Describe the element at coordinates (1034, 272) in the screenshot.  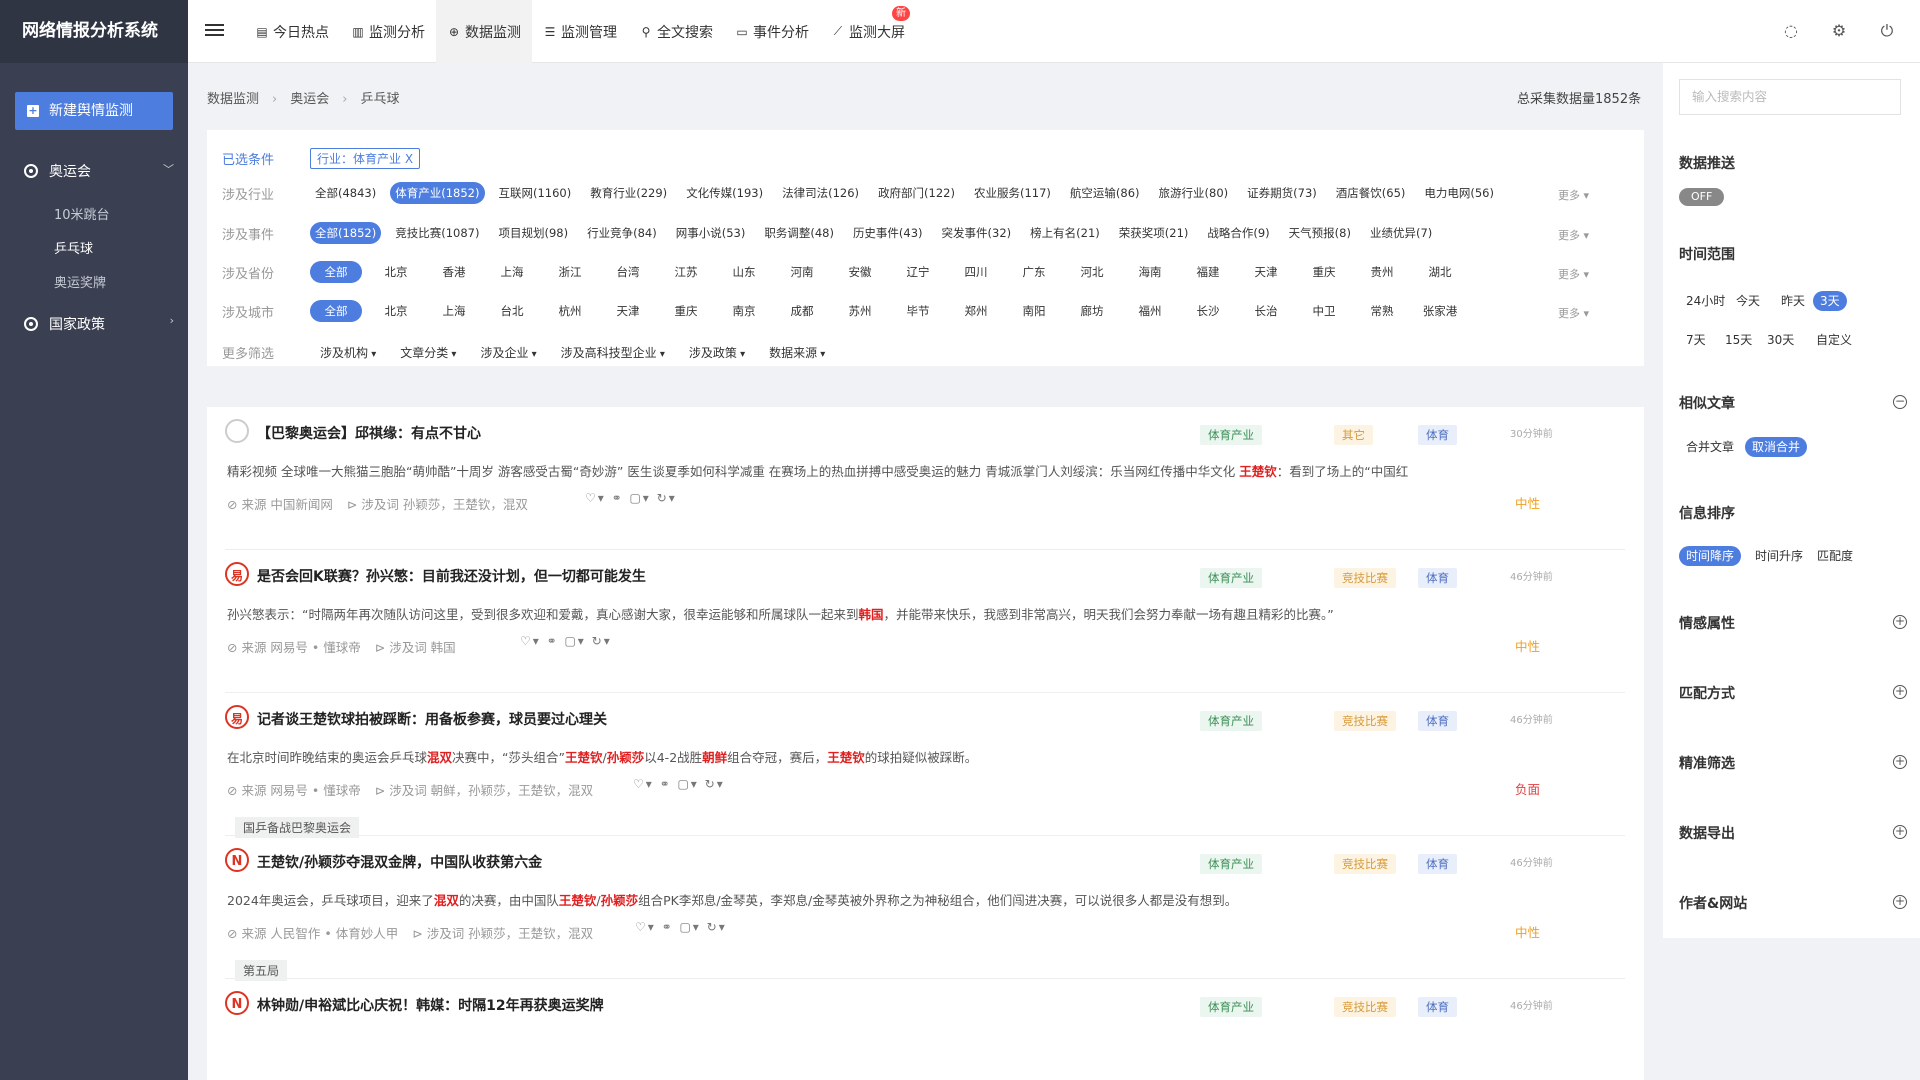
I see `filter-chip: 广东` at that location.